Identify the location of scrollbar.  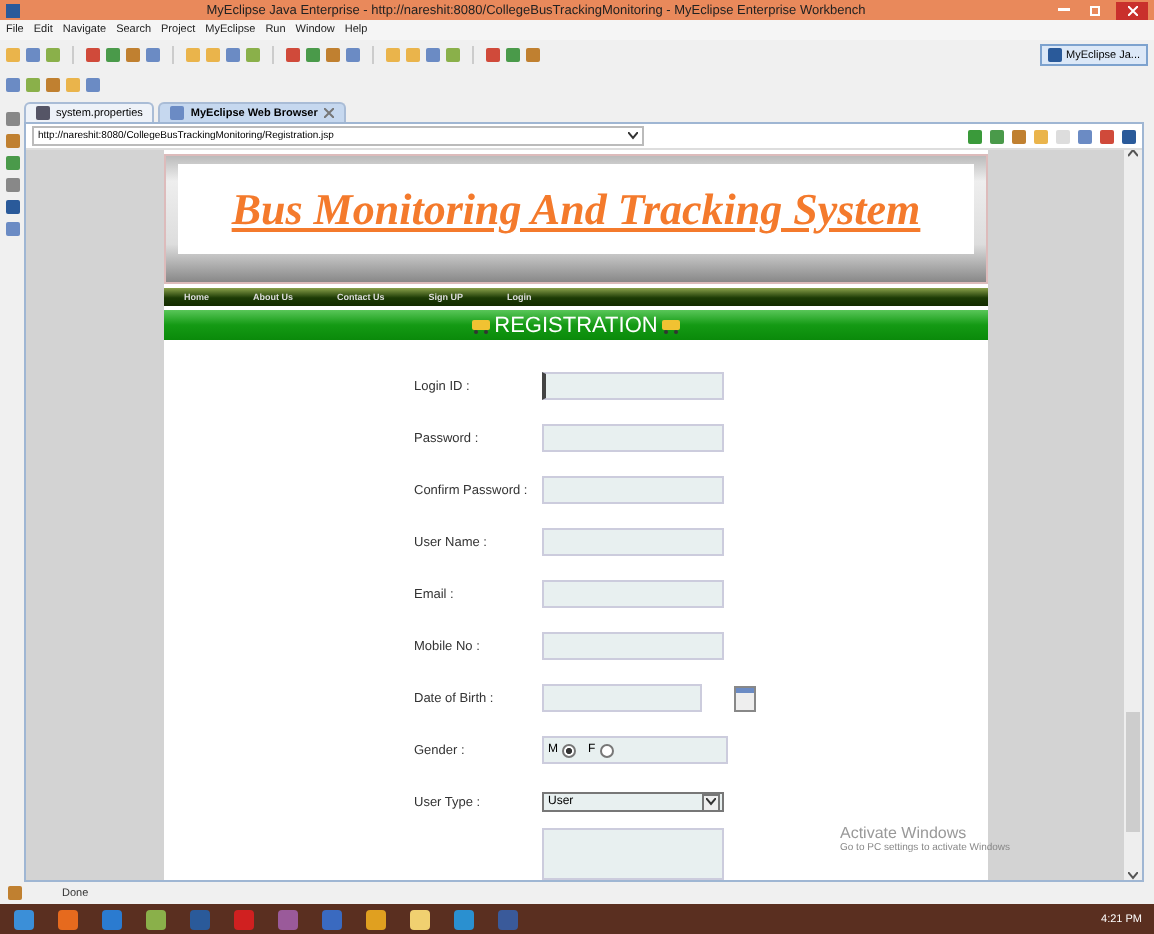
(1133, 515).